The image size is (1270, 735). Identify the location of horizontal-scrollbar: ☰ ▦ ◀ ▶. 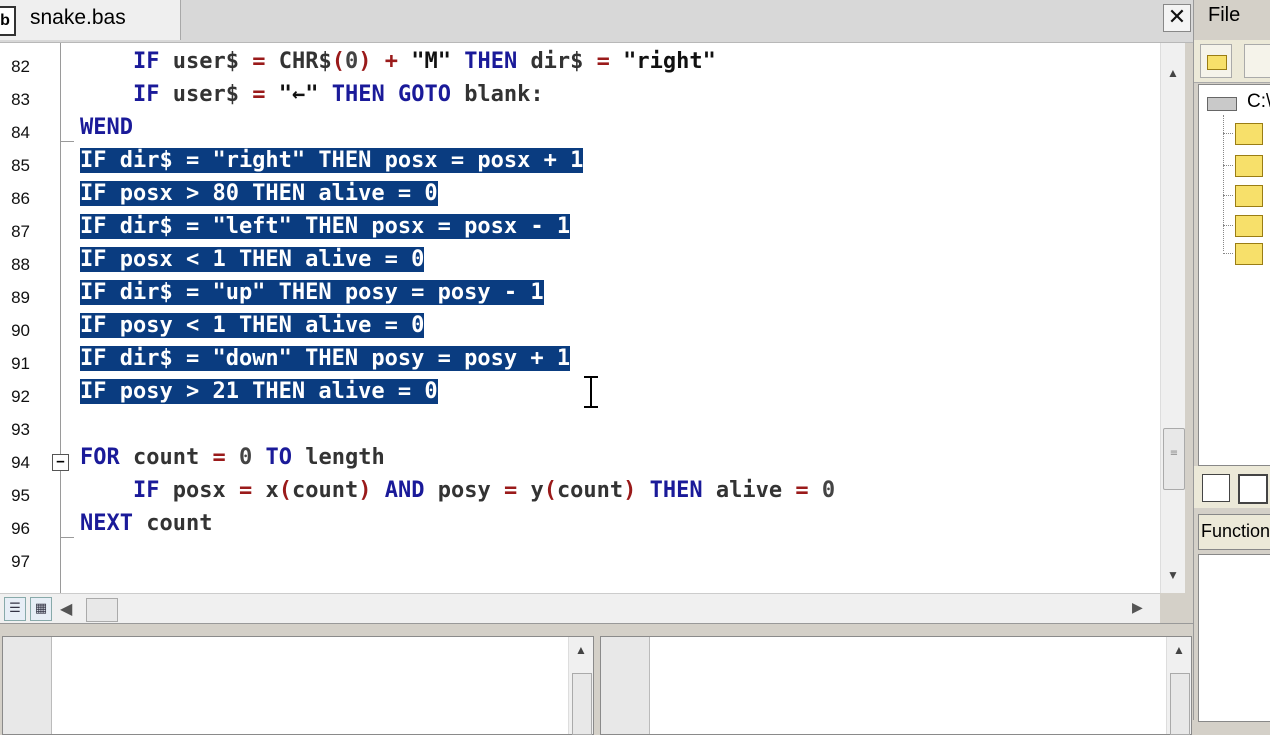
(580, 608).